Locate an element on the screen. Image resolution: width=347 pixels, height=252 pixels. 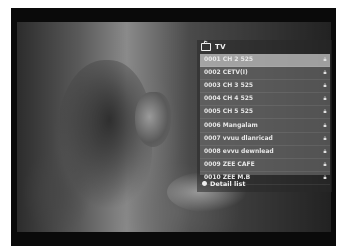
channel-name: 0005 CH 5 525 is located at coordinates (229, 112).